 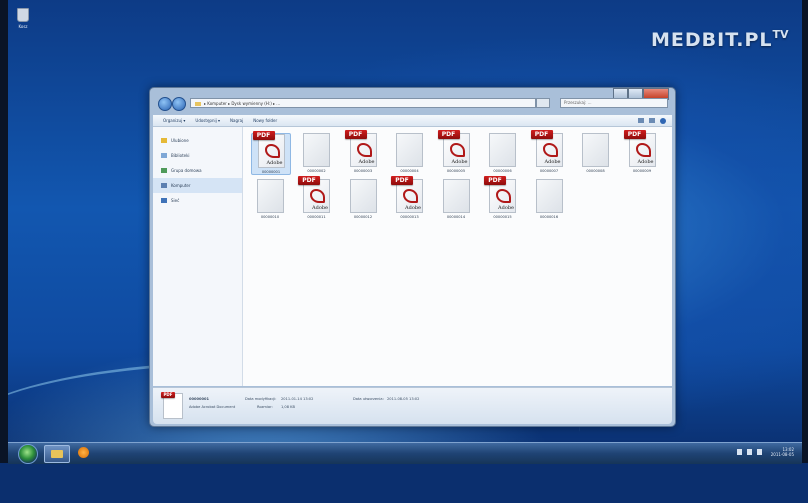 What do you see at coordinates (175, 200) in the screenshot?
I see `nav-item-label: Sieć` at bounding box center [175, 200].